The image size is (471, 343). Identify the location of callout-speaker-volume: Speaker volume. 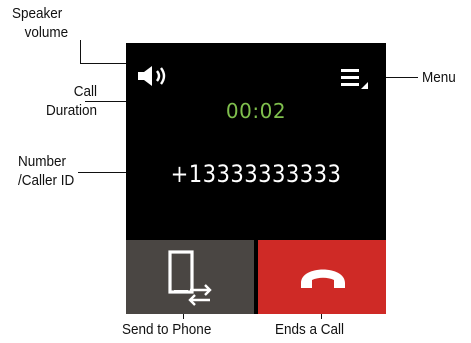
(40, 23).